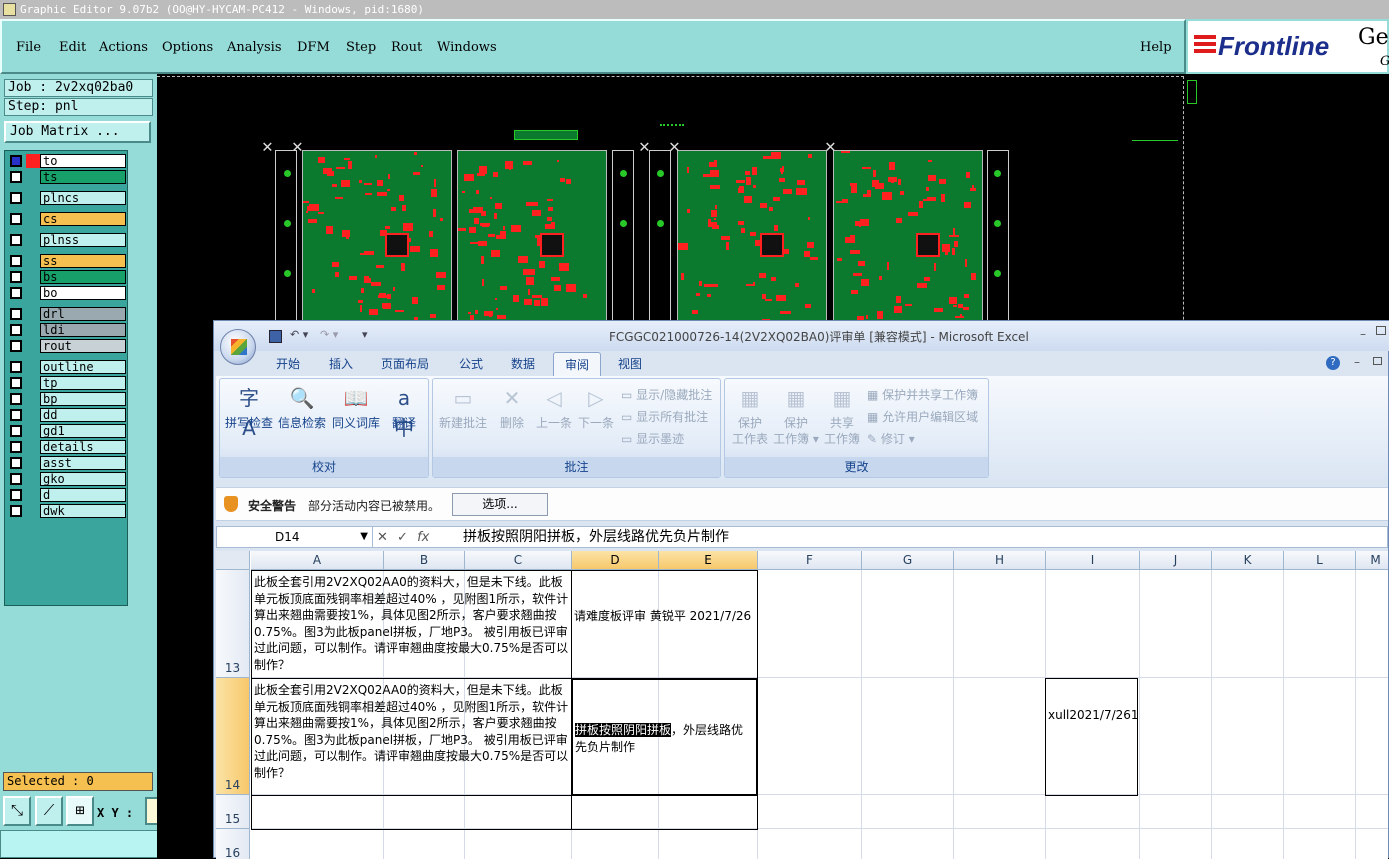  I want to click on spell-check-button: 字A 拼写检查, so click(249, 411).